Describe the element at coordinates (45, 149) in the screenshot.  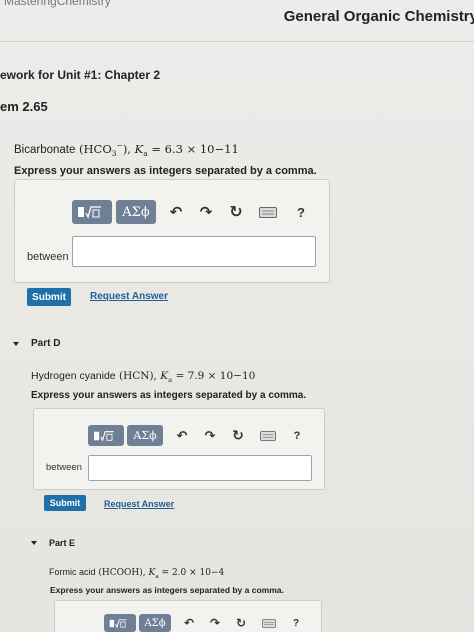
I see `compound-name: Bicarbonate` at that location.